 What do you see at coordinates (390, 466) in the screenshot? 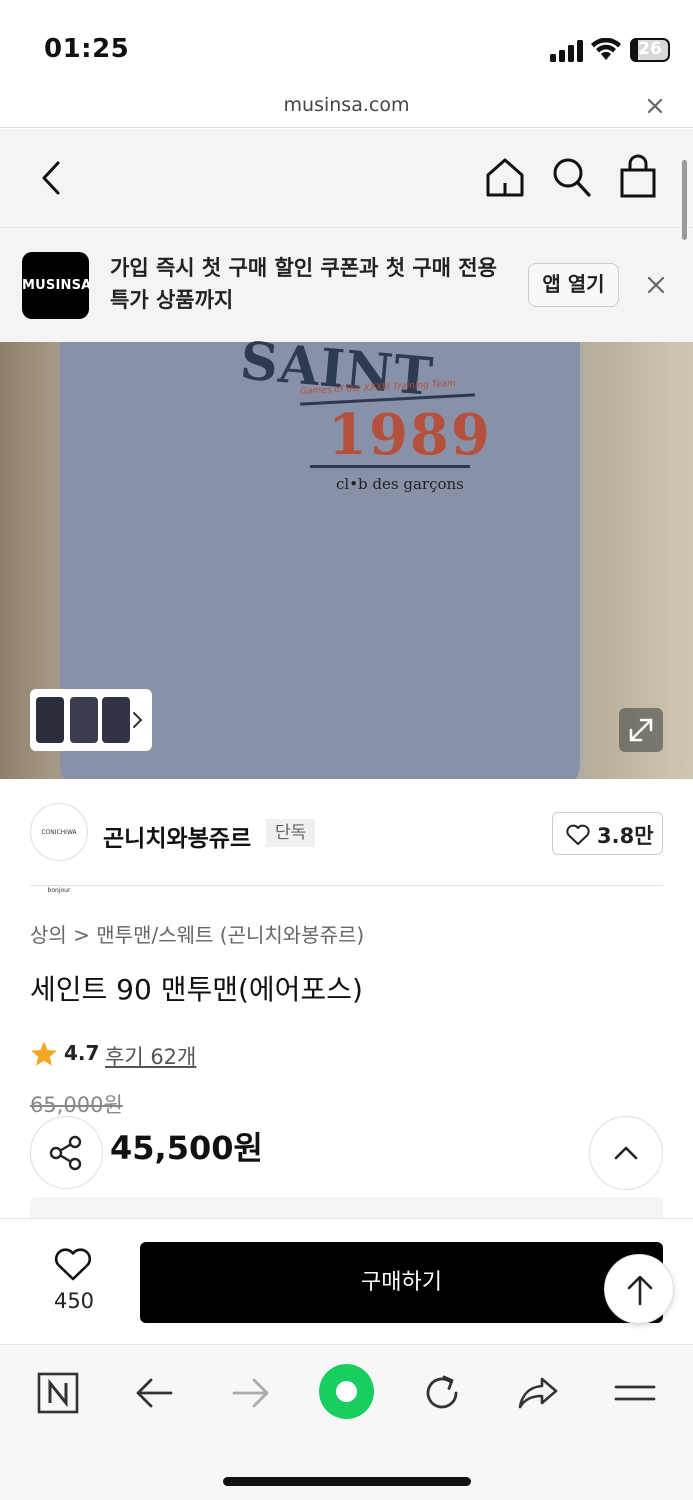
I see `print-divider` at bounding box center [390, 466].